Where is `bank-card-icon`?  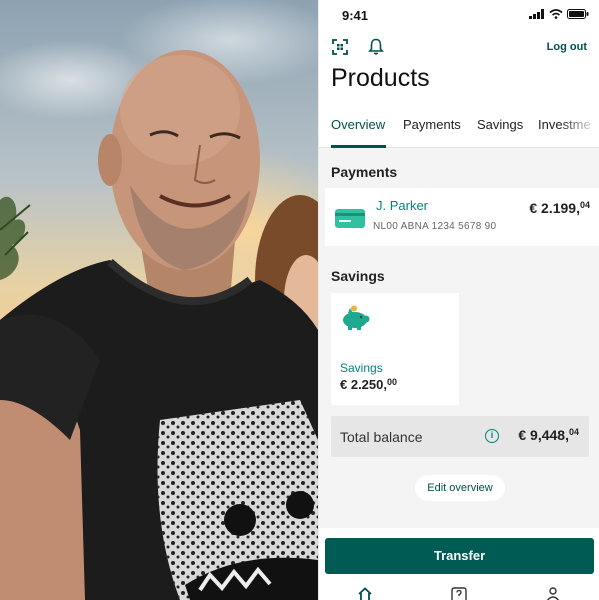
bank-card-icon is located at coordinates (350, 218).